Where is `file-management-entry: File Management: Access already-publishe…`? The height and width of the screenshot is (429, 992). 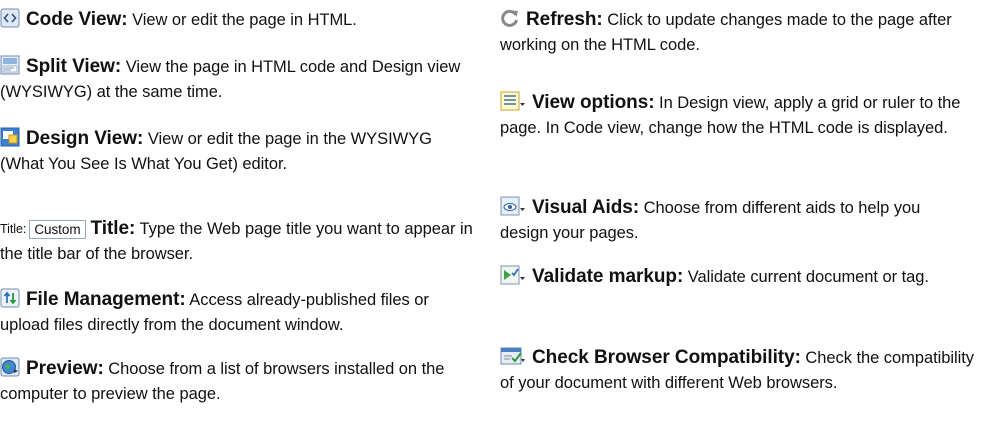 file-management-entry: File Management: Access already-publishe… is located at coordinates (239, 312).